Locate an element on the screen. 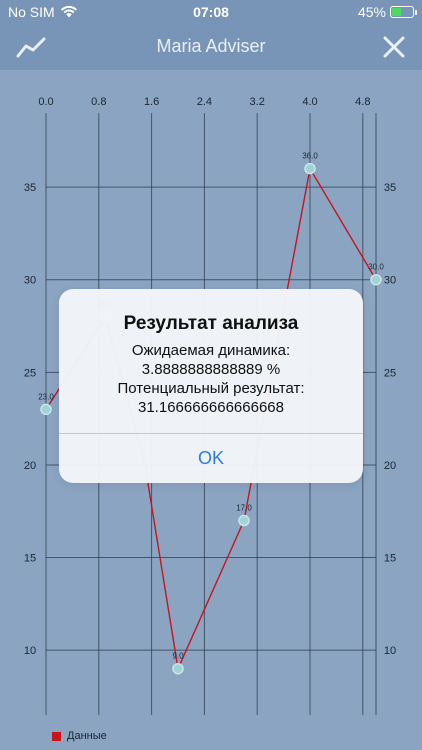  chart-legend: Данные is located at coordinates (79, 736).